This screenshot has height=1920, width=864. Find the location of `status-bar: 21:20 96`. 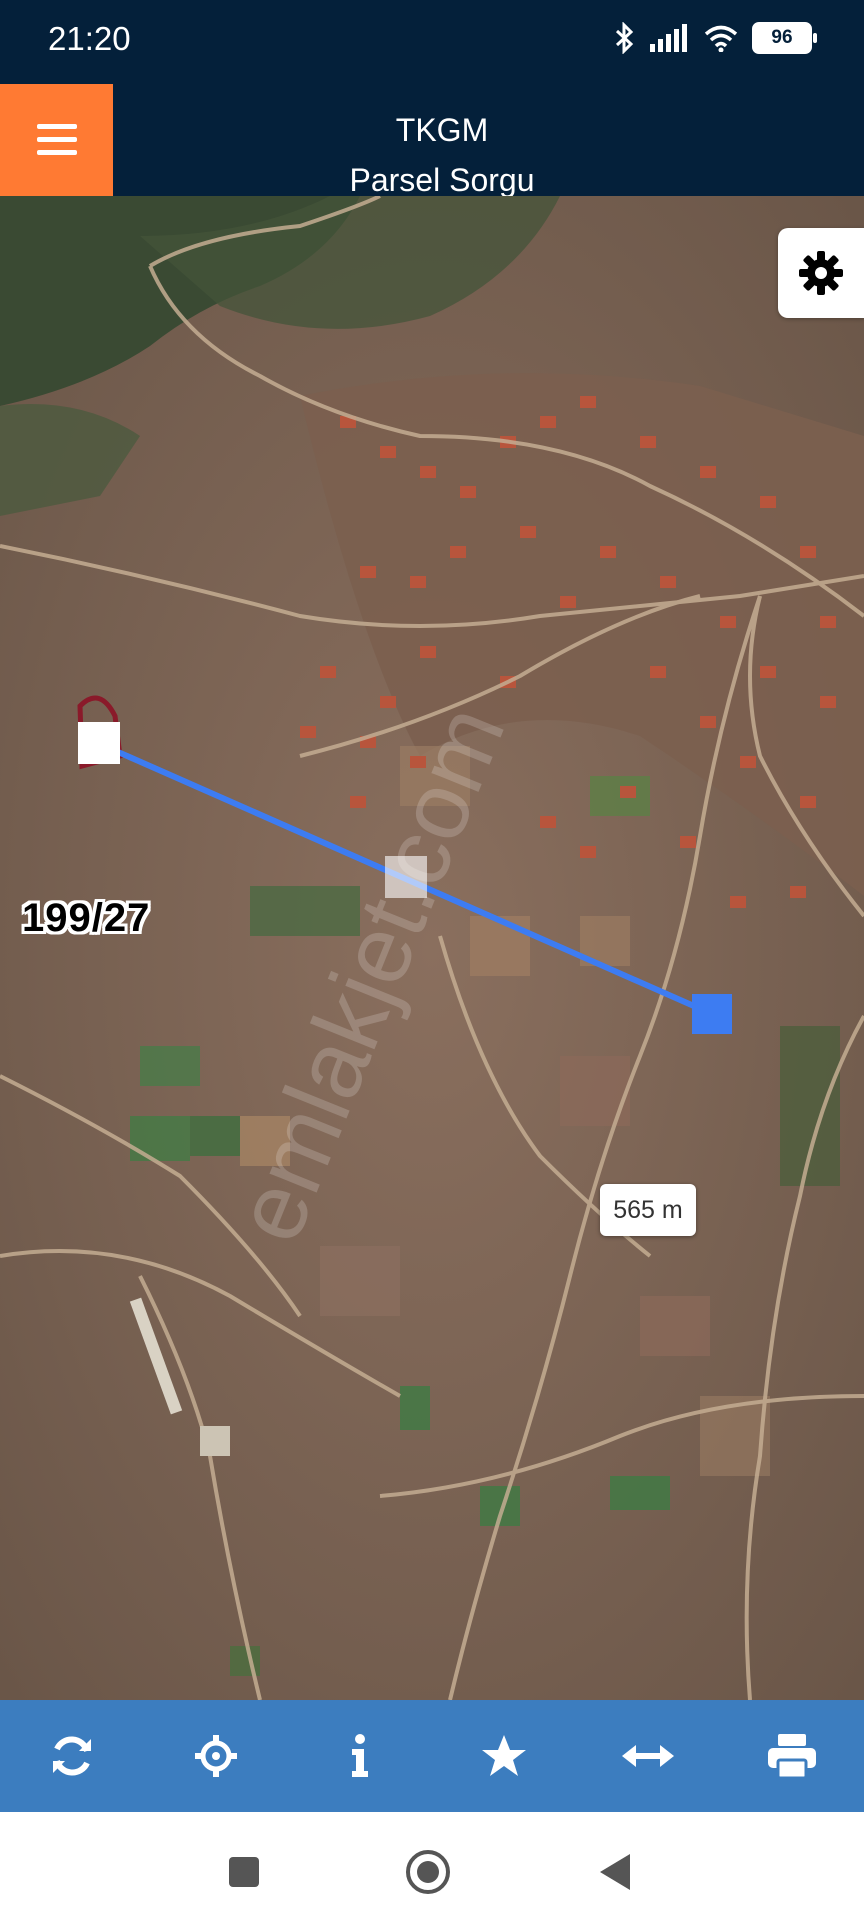

status-bar: 21:20 96 is located at coordinates (432, 42).